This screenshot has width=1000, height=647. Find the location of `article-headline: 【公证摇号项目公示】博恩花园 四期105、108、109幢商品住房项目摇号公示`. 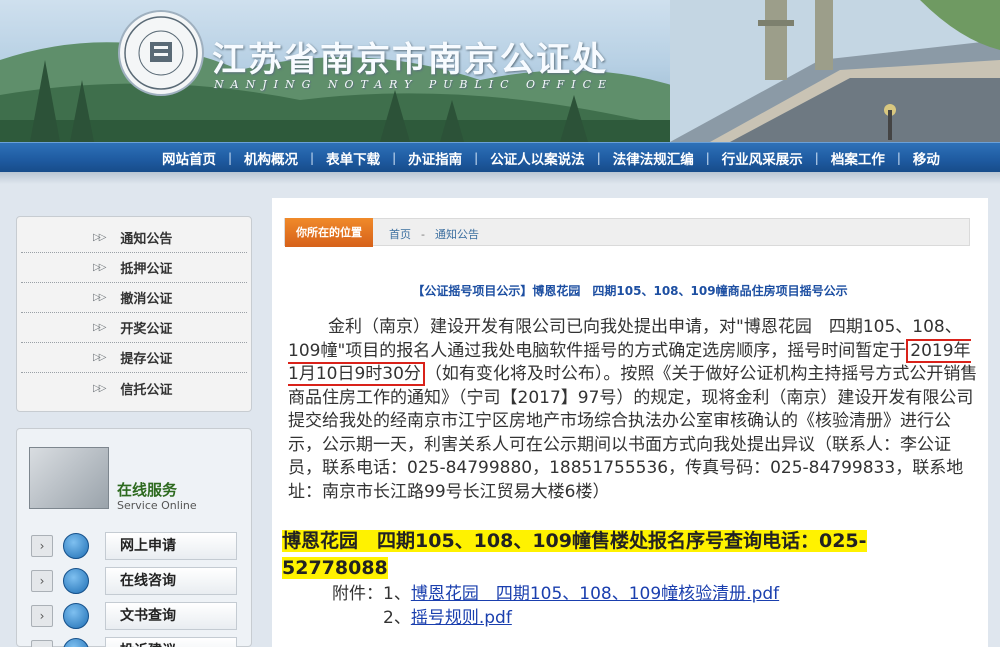

article-headline: 【公证摇号项目公示】博恩花园 四期105、108、109幢商品住房项目摇号公示 is located at coordinates (630, 291).